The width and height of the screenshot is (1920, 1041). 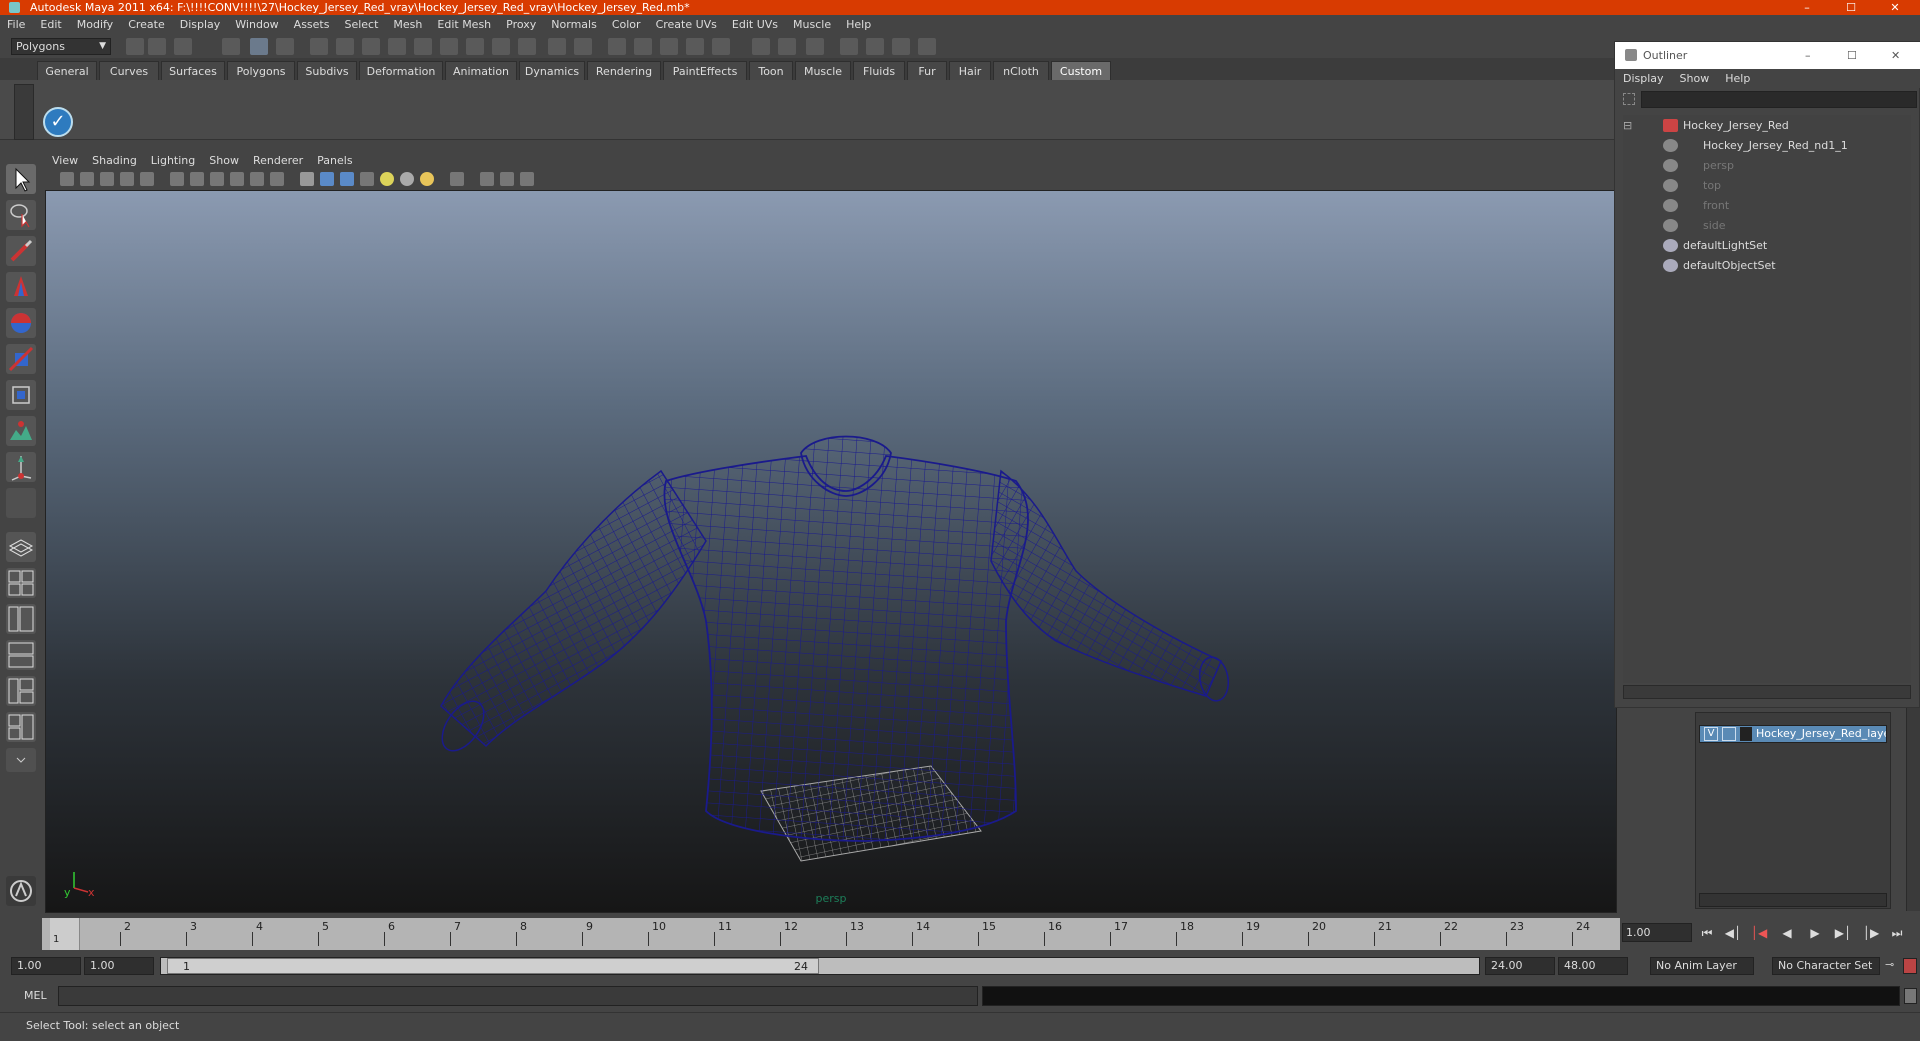 I want to click on select-rendering-icon, so click(x=501, y=46).